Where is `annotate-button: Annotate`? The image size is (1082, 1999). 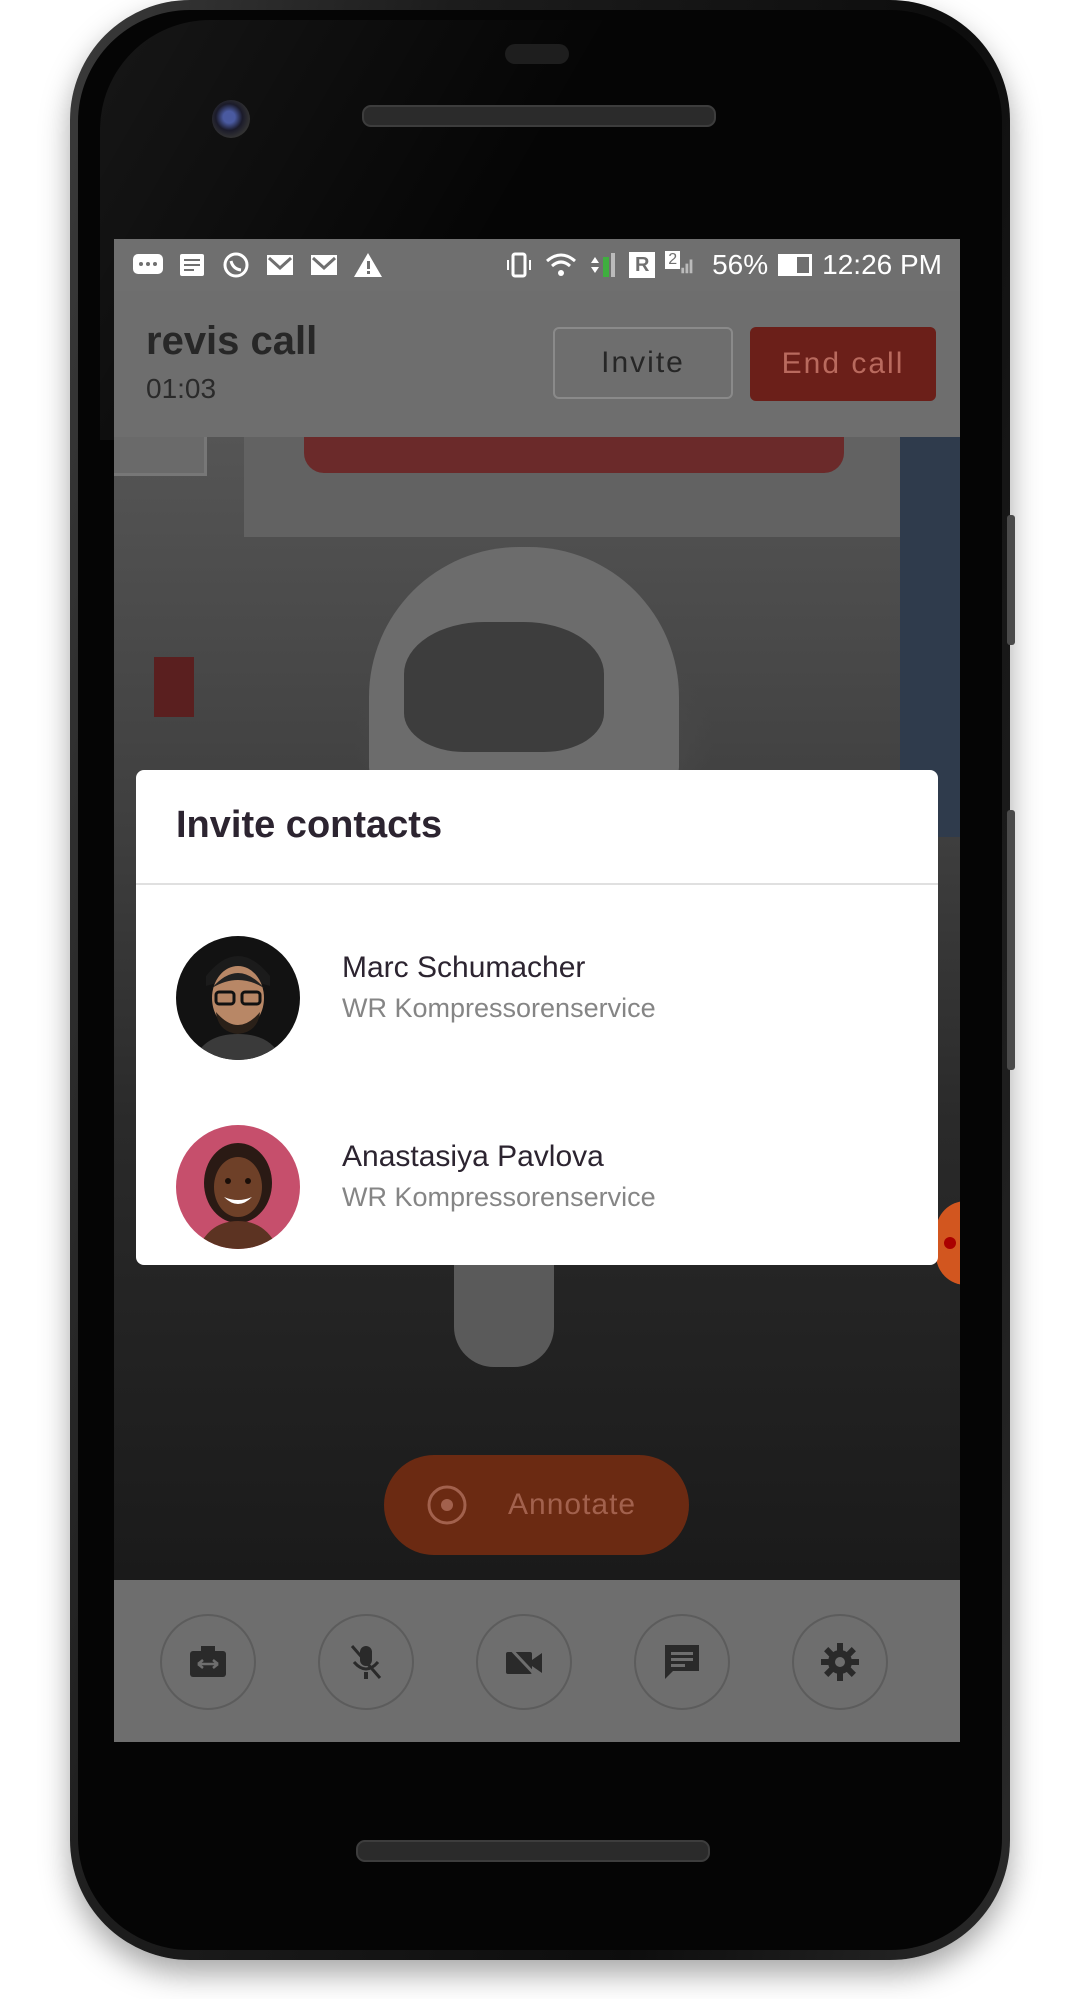
annotate-button: Annotate is located at coordinates (536, 1505).